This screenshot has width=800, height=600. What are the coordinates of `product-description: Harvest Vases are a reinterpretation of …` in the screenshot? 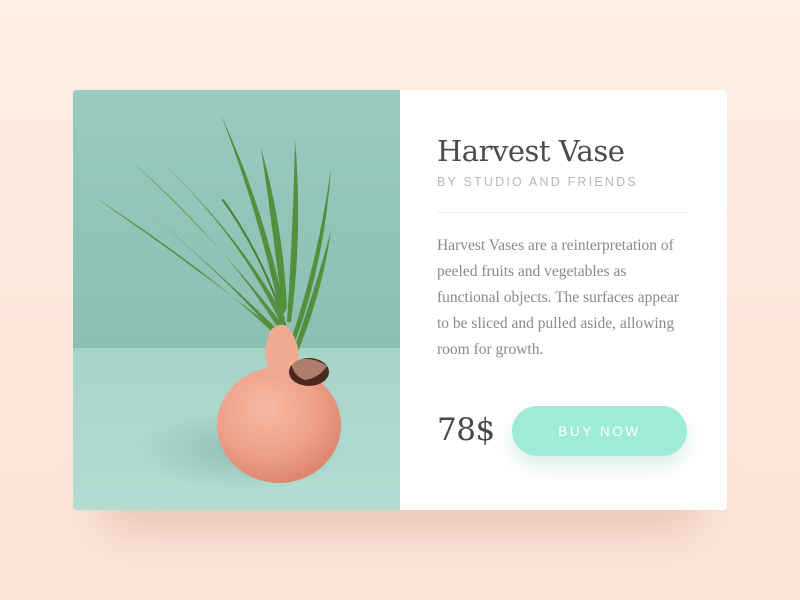 It's located at (558, 297).